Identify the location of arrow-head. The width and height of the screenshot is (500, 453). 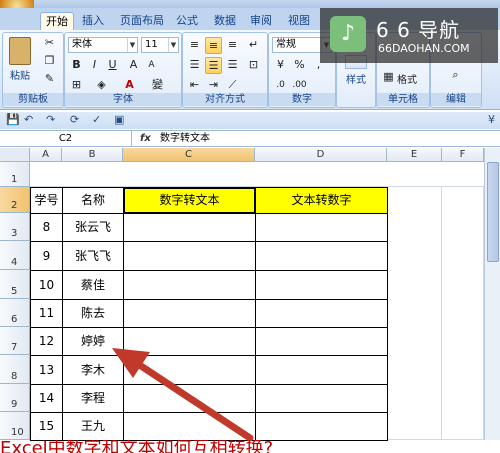
(131, 363).